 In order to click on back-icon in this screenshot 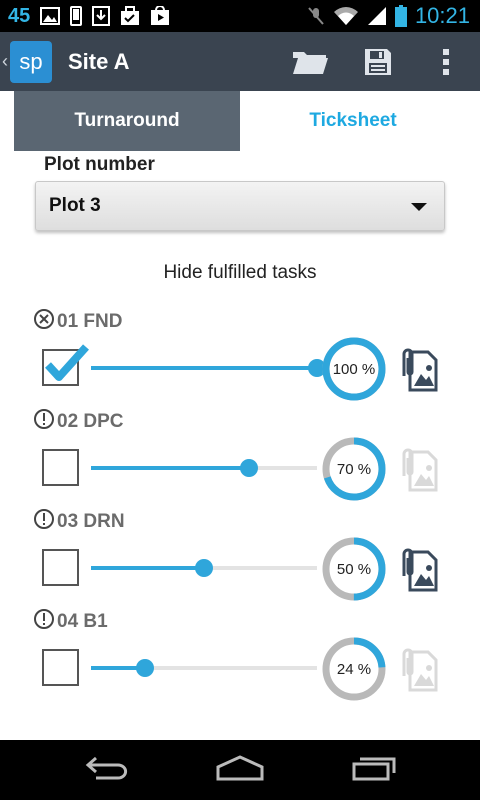, I will do `click(106, 767)`.